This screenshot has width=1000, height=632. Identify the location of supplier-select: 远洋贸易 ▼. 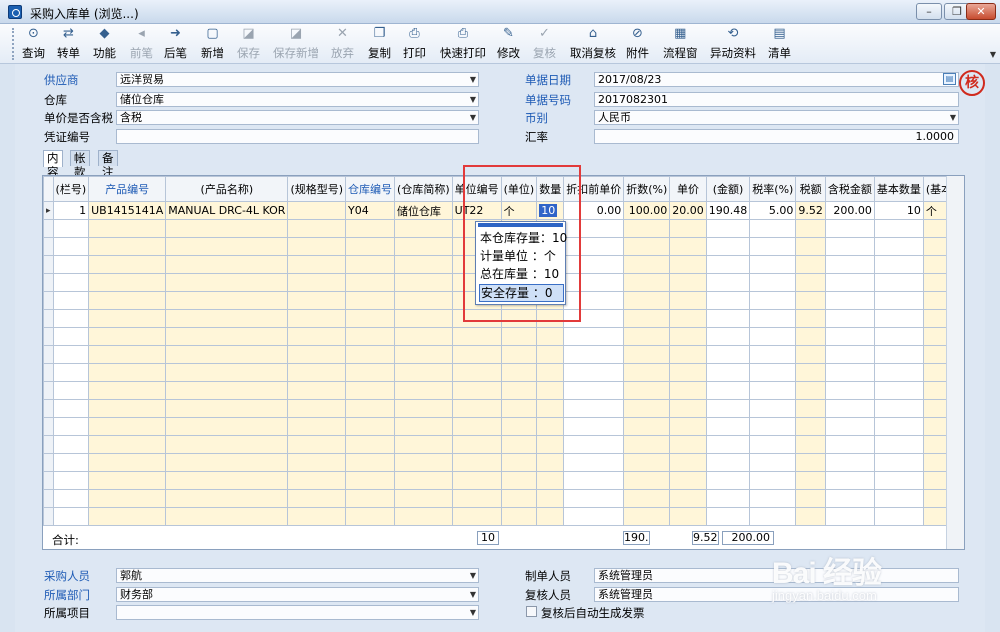
(297, 79).